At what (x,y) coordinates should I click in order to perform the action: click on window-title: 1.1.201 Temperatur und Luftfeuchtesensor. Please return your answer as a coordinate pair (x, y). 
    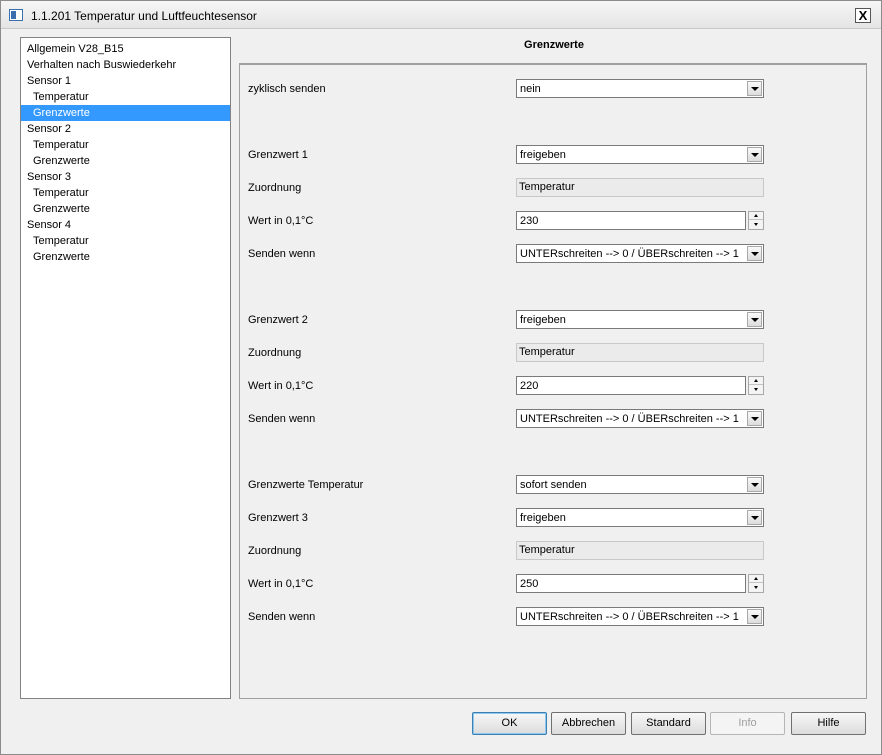
    Looking at the image, I should click on (144, 16).